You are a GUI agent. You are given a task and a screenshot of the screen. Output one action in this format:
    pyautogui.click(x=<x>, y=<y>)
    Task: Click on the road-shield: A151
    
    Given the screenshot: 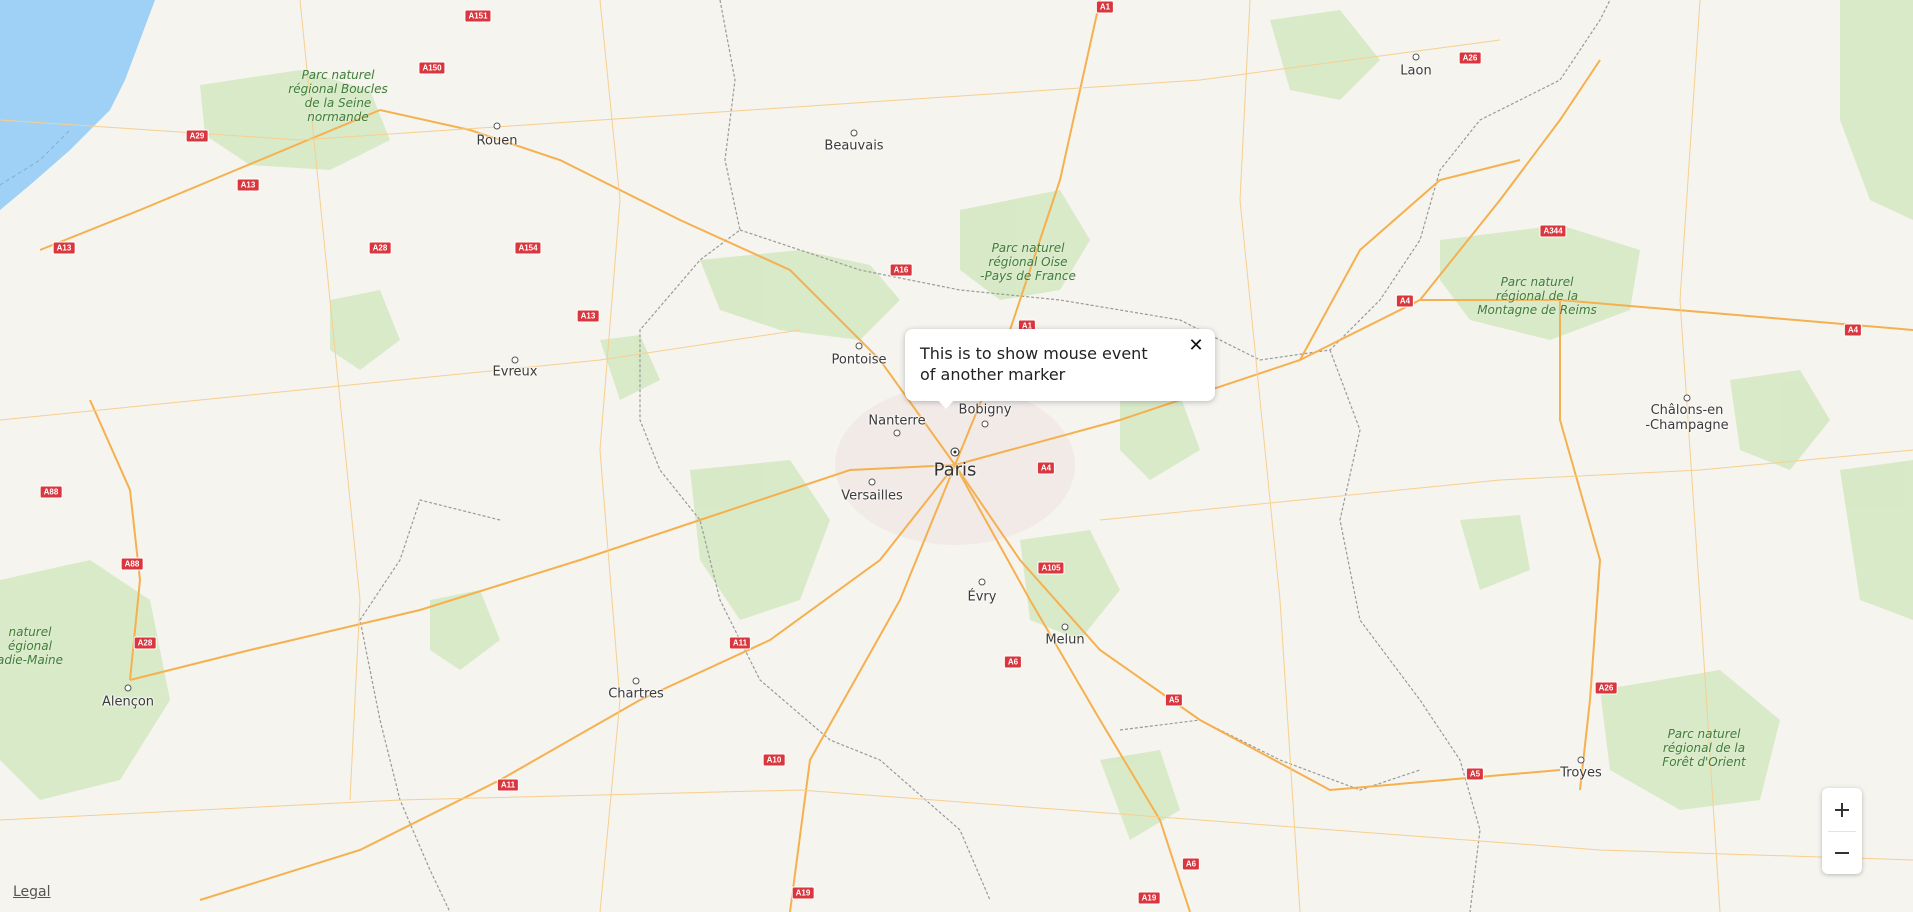 What is the action you would take?
    pyautogui.click(x=478, y=16)
    